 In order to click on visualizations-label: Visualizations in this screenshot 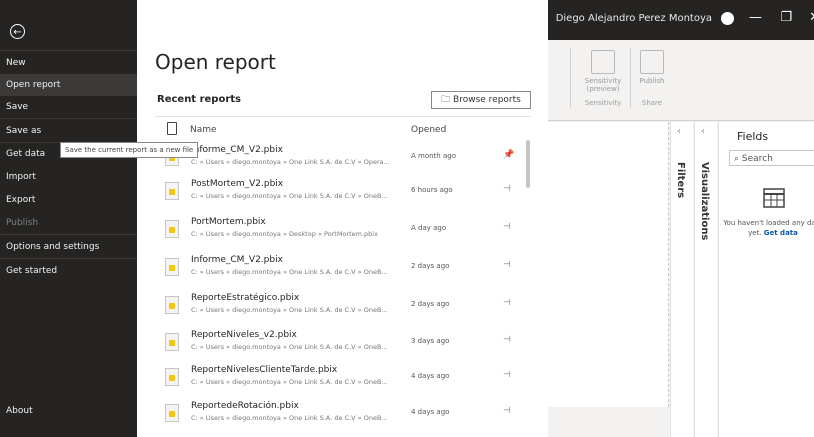, I will do `click(704, 201)`.